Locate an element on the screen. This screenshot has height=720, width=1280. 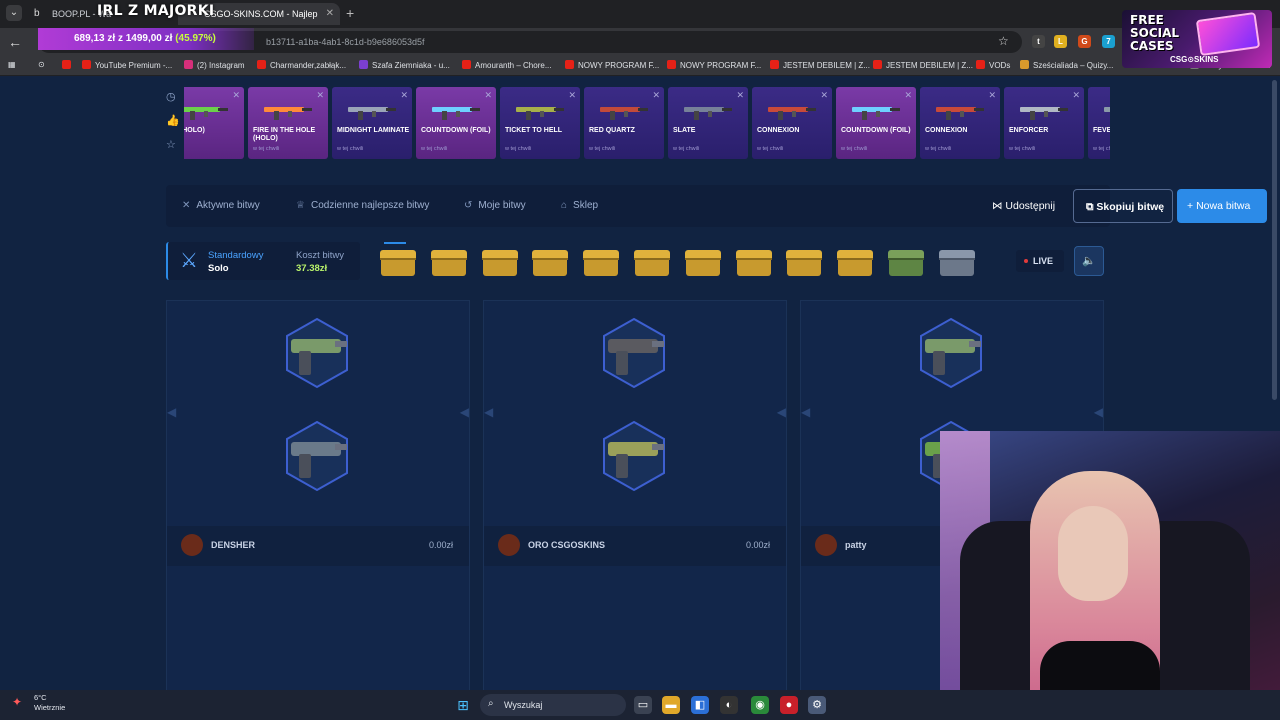
windows-start-icon: ⊞ is located at coordinates (463, 705).